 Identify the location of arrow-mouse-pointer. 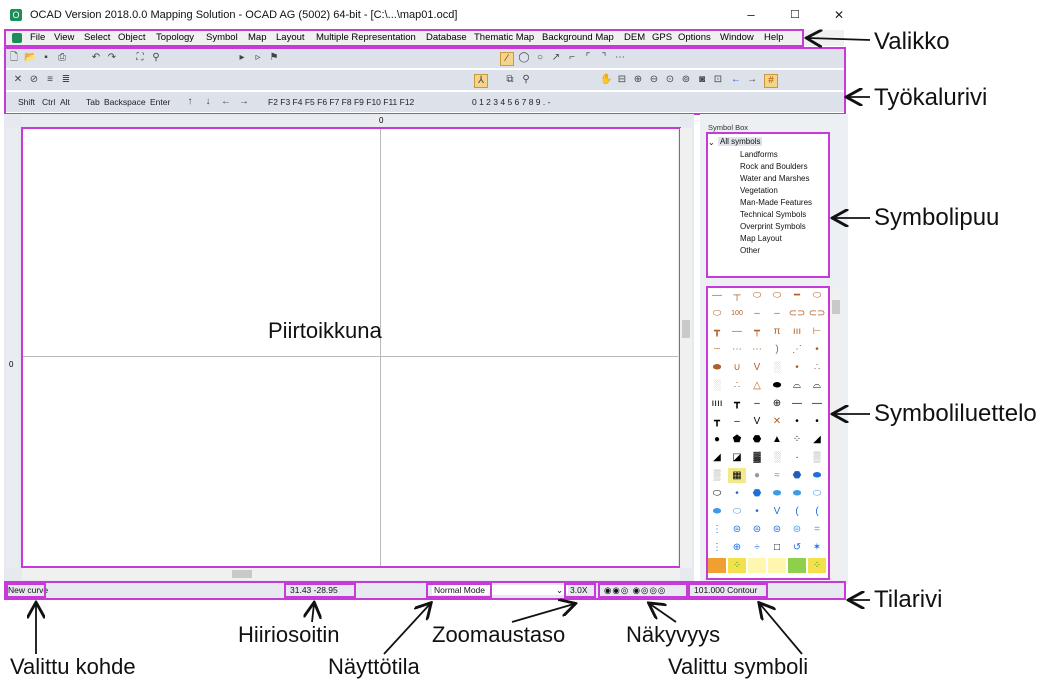
(313, 613).